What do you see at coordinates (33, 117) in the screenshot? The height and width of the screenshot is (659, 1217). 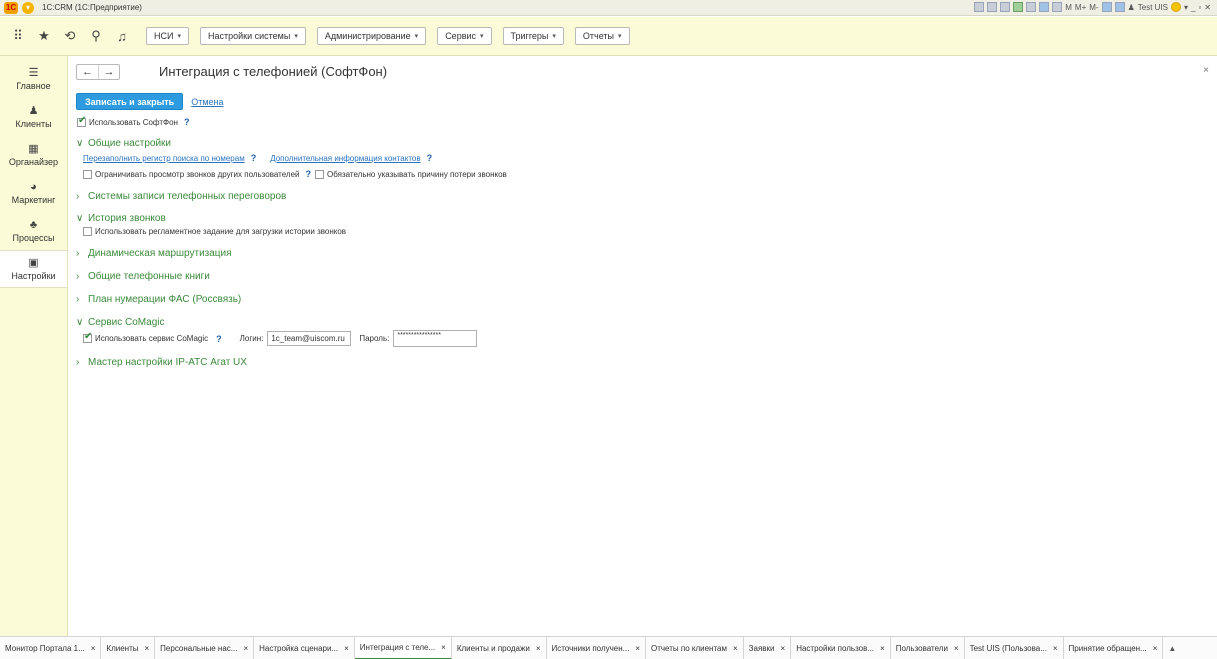 I see `sidebar-item-clients: ♟ Клиенты` at bounding box center [33, 117].